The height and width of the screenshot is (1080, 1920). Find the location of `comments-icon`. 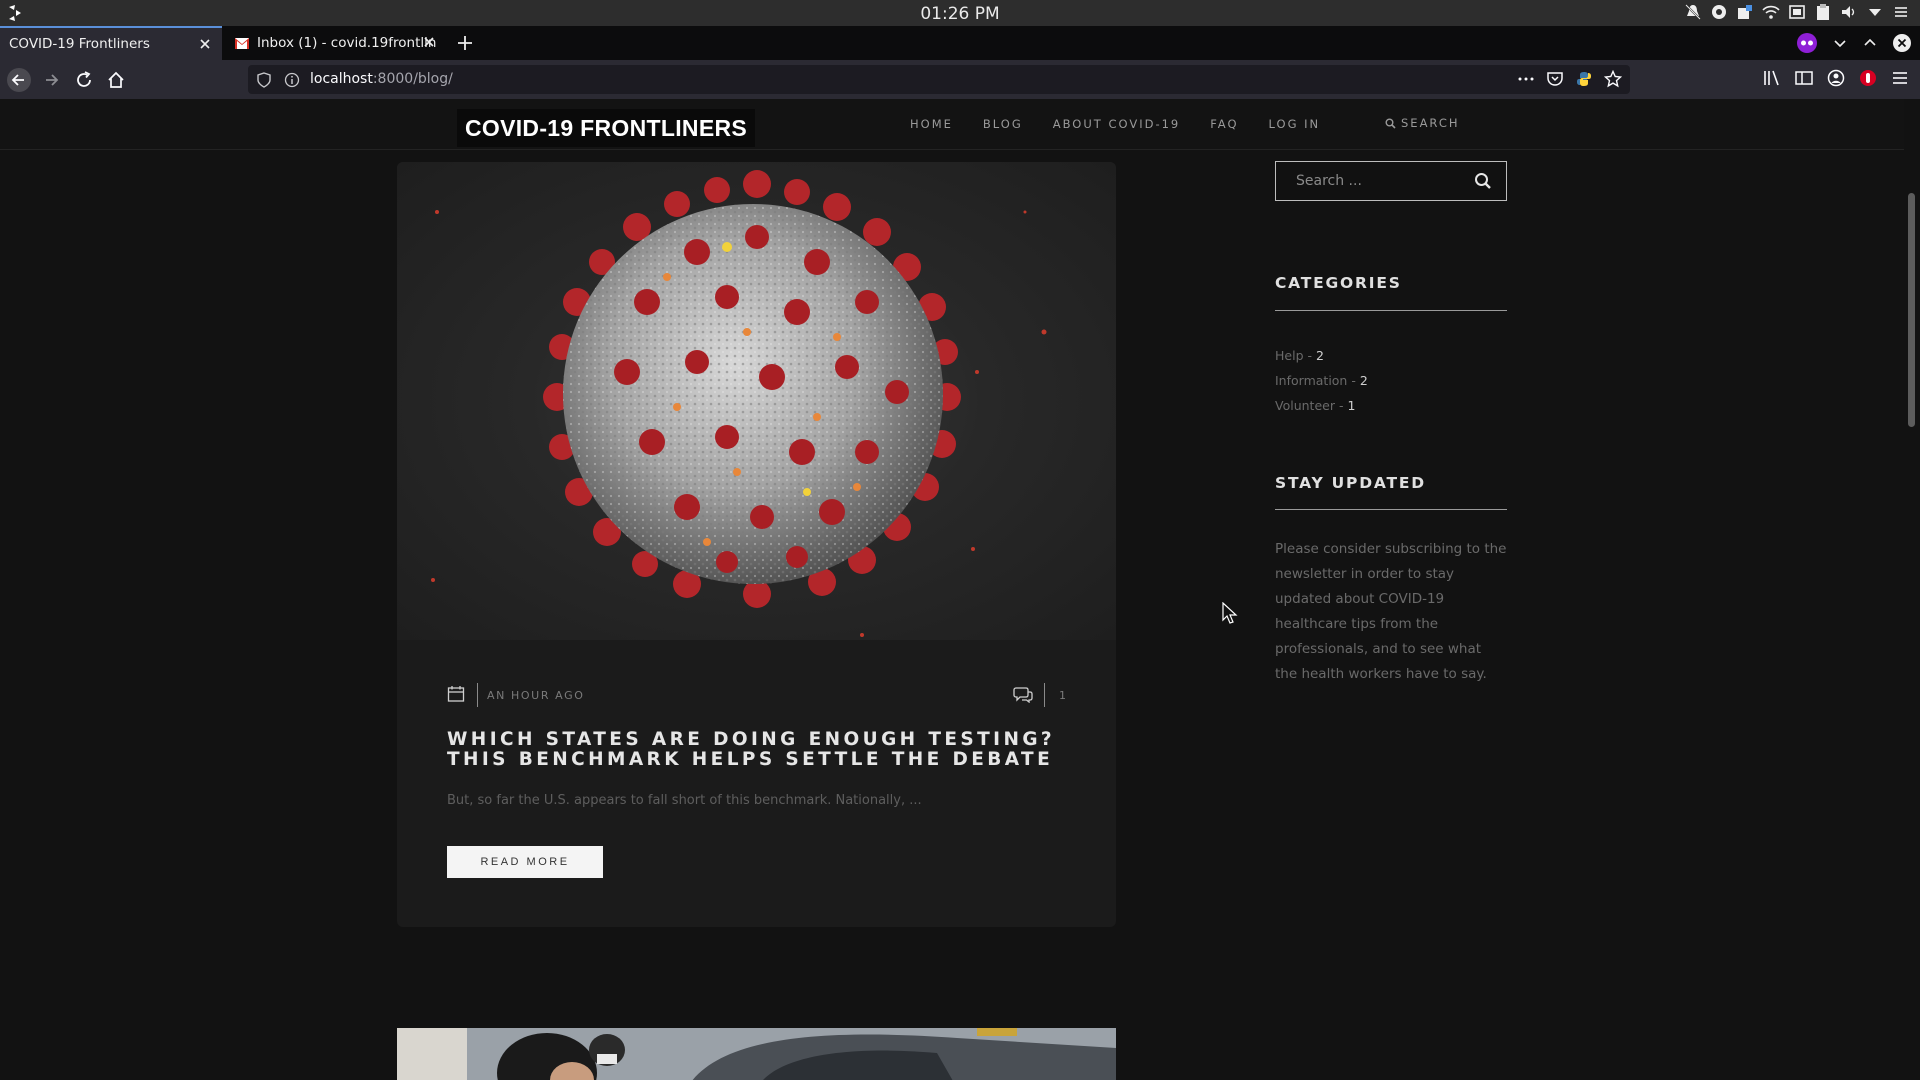

comments-icon is located at coordinates (1023, 694).